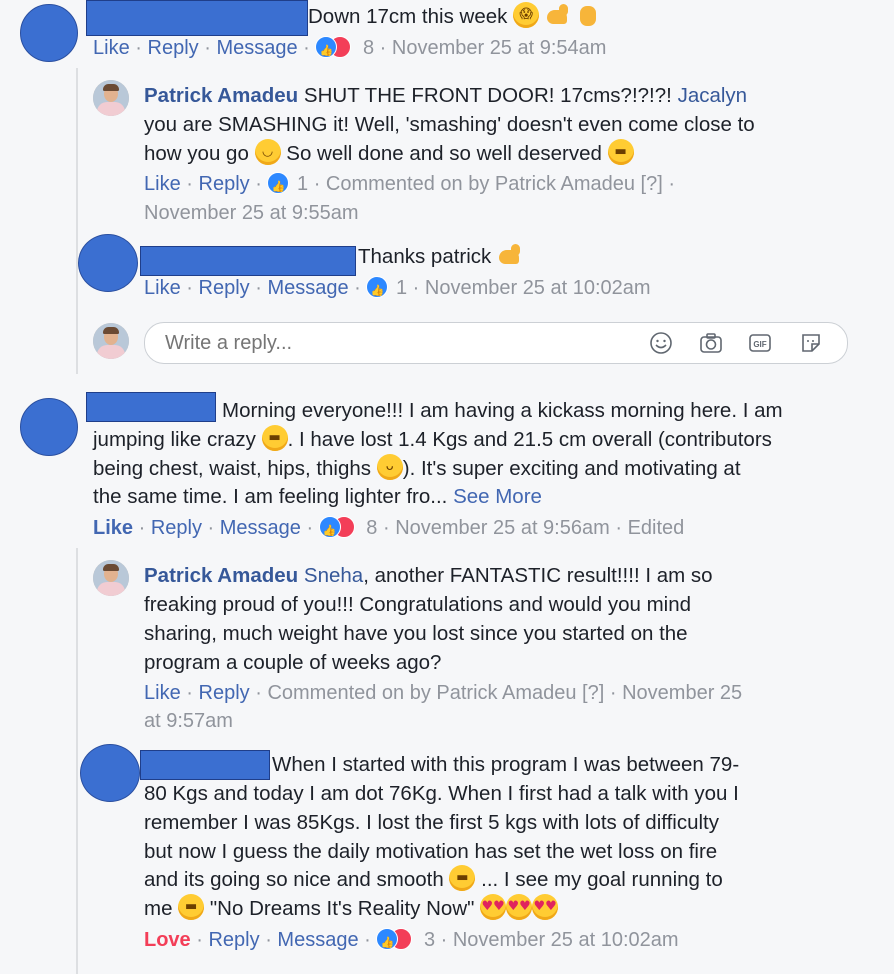 The image size is (894, 974). What do you see at coordinates (425, 256) in the screenshot?
I see `comment-body: Thanks patrick` at bounding box center [425, 256].